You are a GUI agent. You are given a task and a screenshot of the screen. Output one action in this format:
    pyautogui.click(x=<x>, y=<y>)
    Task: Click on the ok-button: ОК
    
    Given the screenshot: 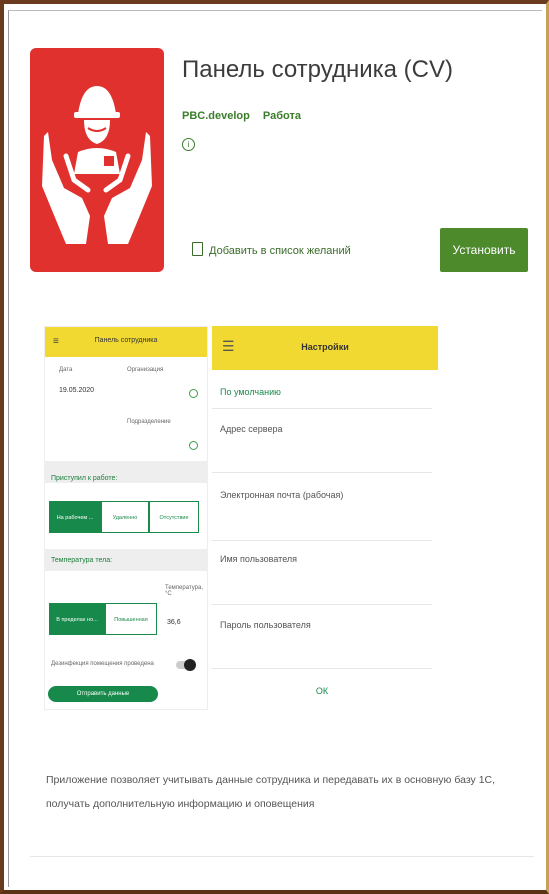 What is the action you would take?
    pyautogui.click(x=322, y=691)
    